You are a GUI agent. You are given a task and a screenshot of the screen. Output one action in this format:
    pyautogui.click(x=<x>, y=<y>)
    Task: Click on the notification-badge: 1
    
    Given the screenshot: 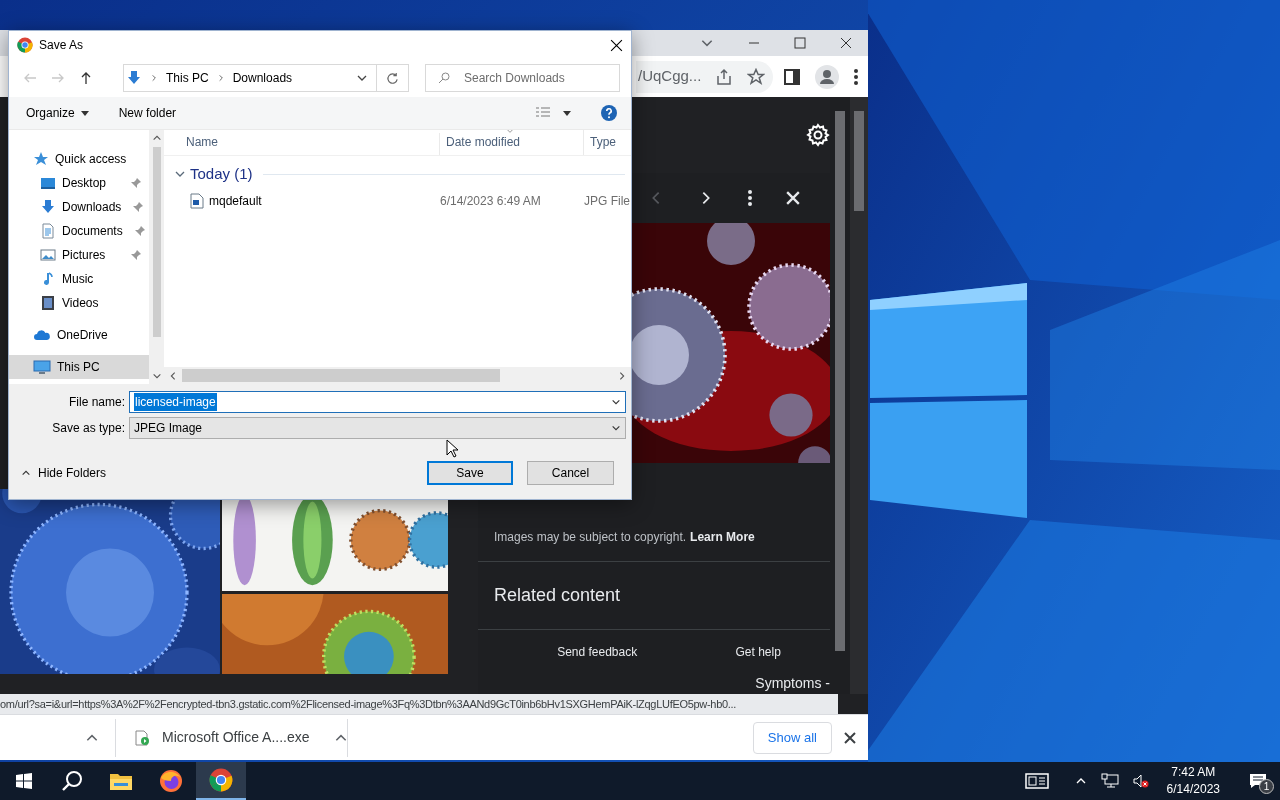 What is the action you would take?
    pyautogui.click(x=1266, y=786)
    